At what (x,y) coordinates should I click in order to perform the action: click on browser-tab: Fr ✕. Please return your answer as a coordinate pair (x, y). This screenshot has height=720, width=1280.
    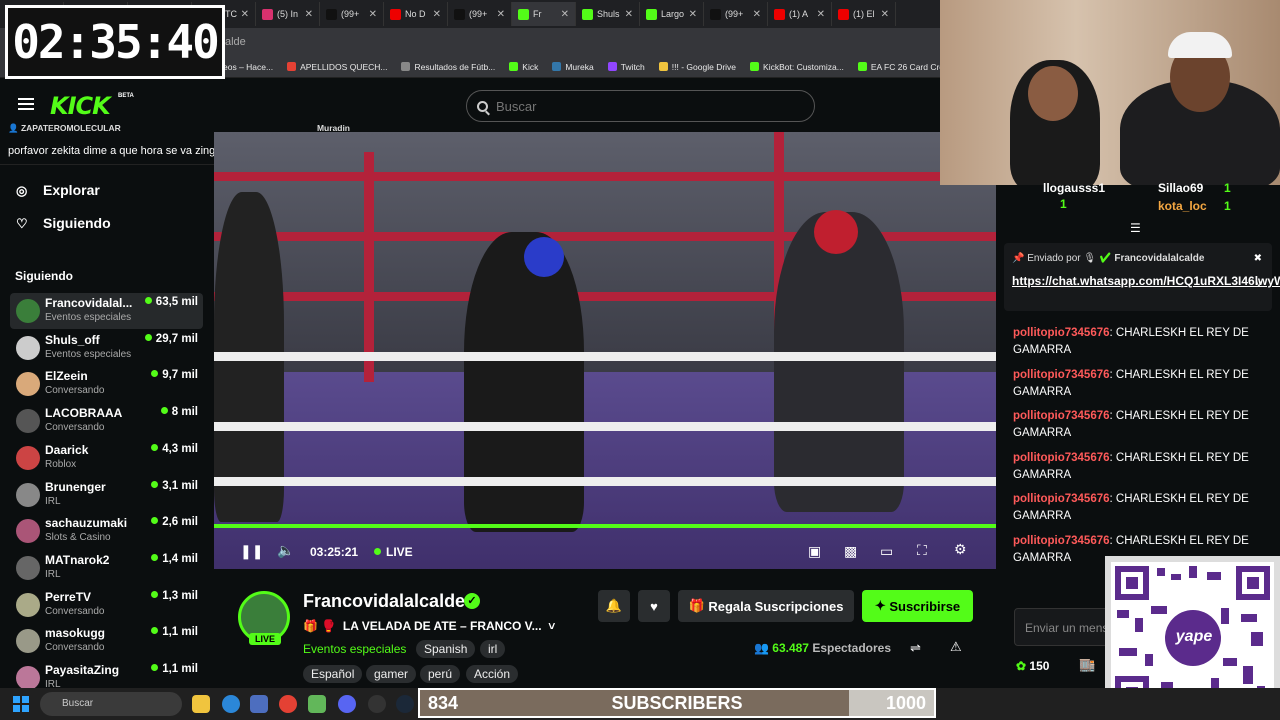
    Looking at the image, I should click on (544, 14).